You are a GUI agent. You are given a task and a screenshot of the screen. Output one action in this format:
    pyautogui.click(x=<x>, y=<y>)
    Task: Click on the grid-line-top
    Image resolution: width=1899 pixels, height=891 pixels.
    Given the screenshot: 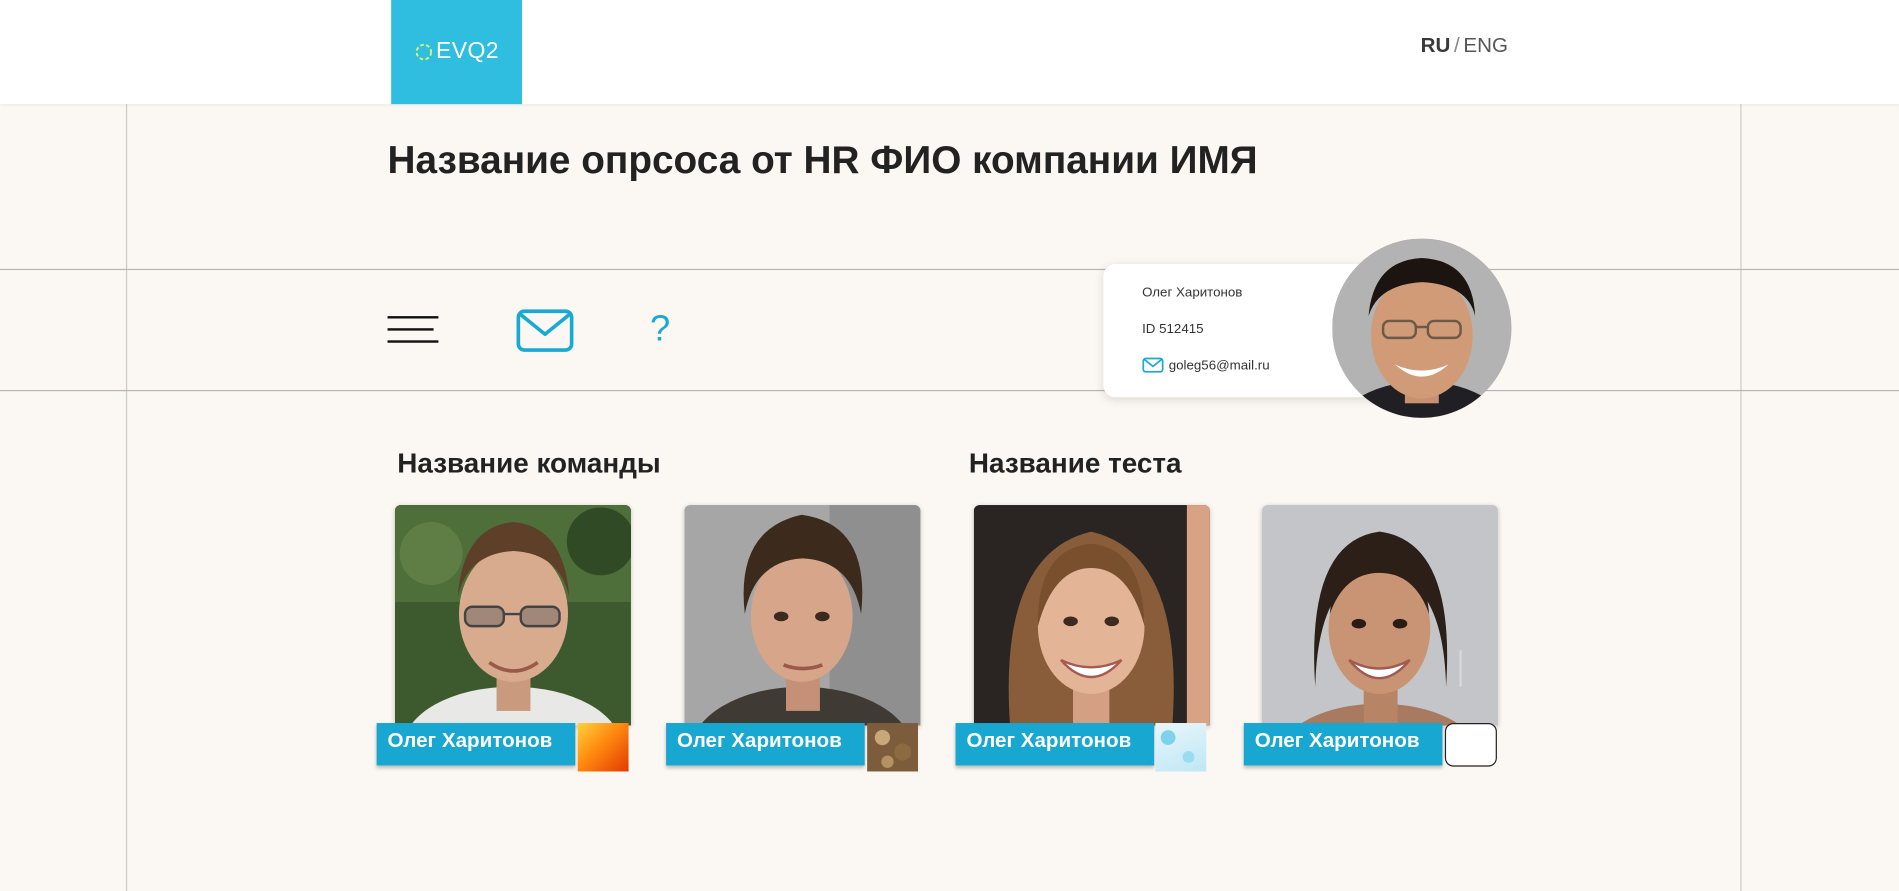 What is the action you would take?
    pyautogui.click(x=949, y=269)
    